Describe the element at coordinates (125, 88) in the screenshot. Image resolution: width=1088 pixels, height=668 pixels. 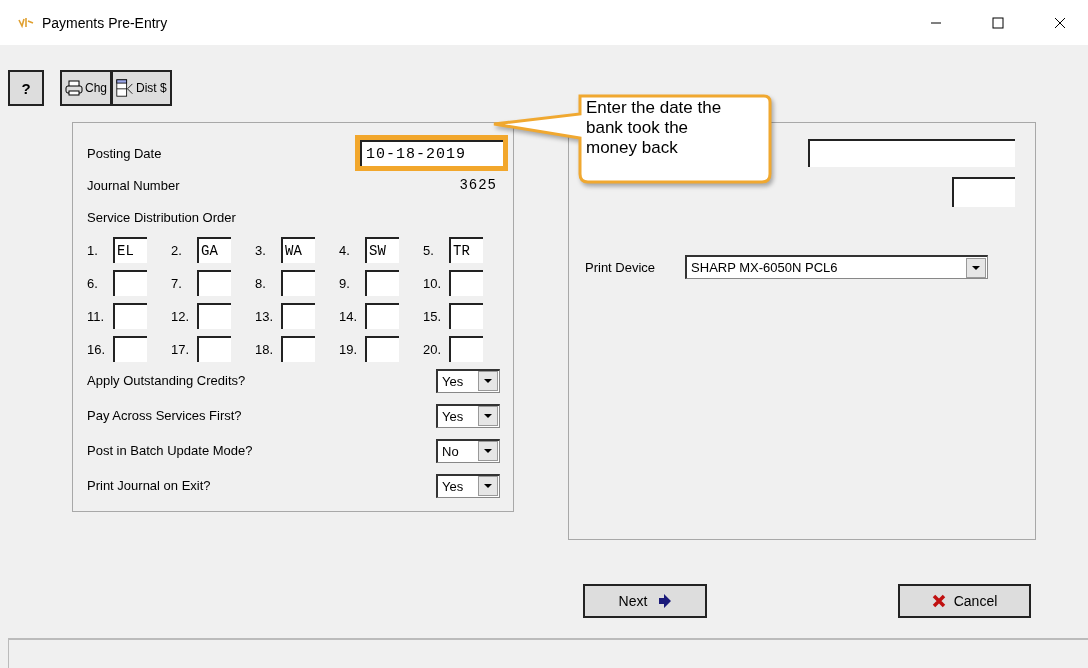
I see `column-arrow-icon` at that location.